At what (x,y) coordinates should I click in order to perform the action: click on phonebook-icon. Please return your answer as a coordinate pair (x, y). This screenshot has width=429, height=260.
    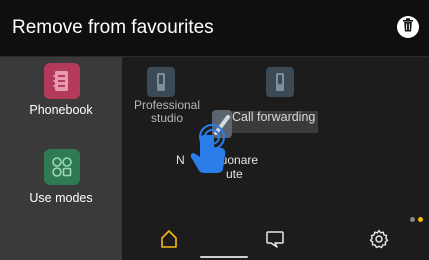
    Looking at the image, I should click on (62, 81).